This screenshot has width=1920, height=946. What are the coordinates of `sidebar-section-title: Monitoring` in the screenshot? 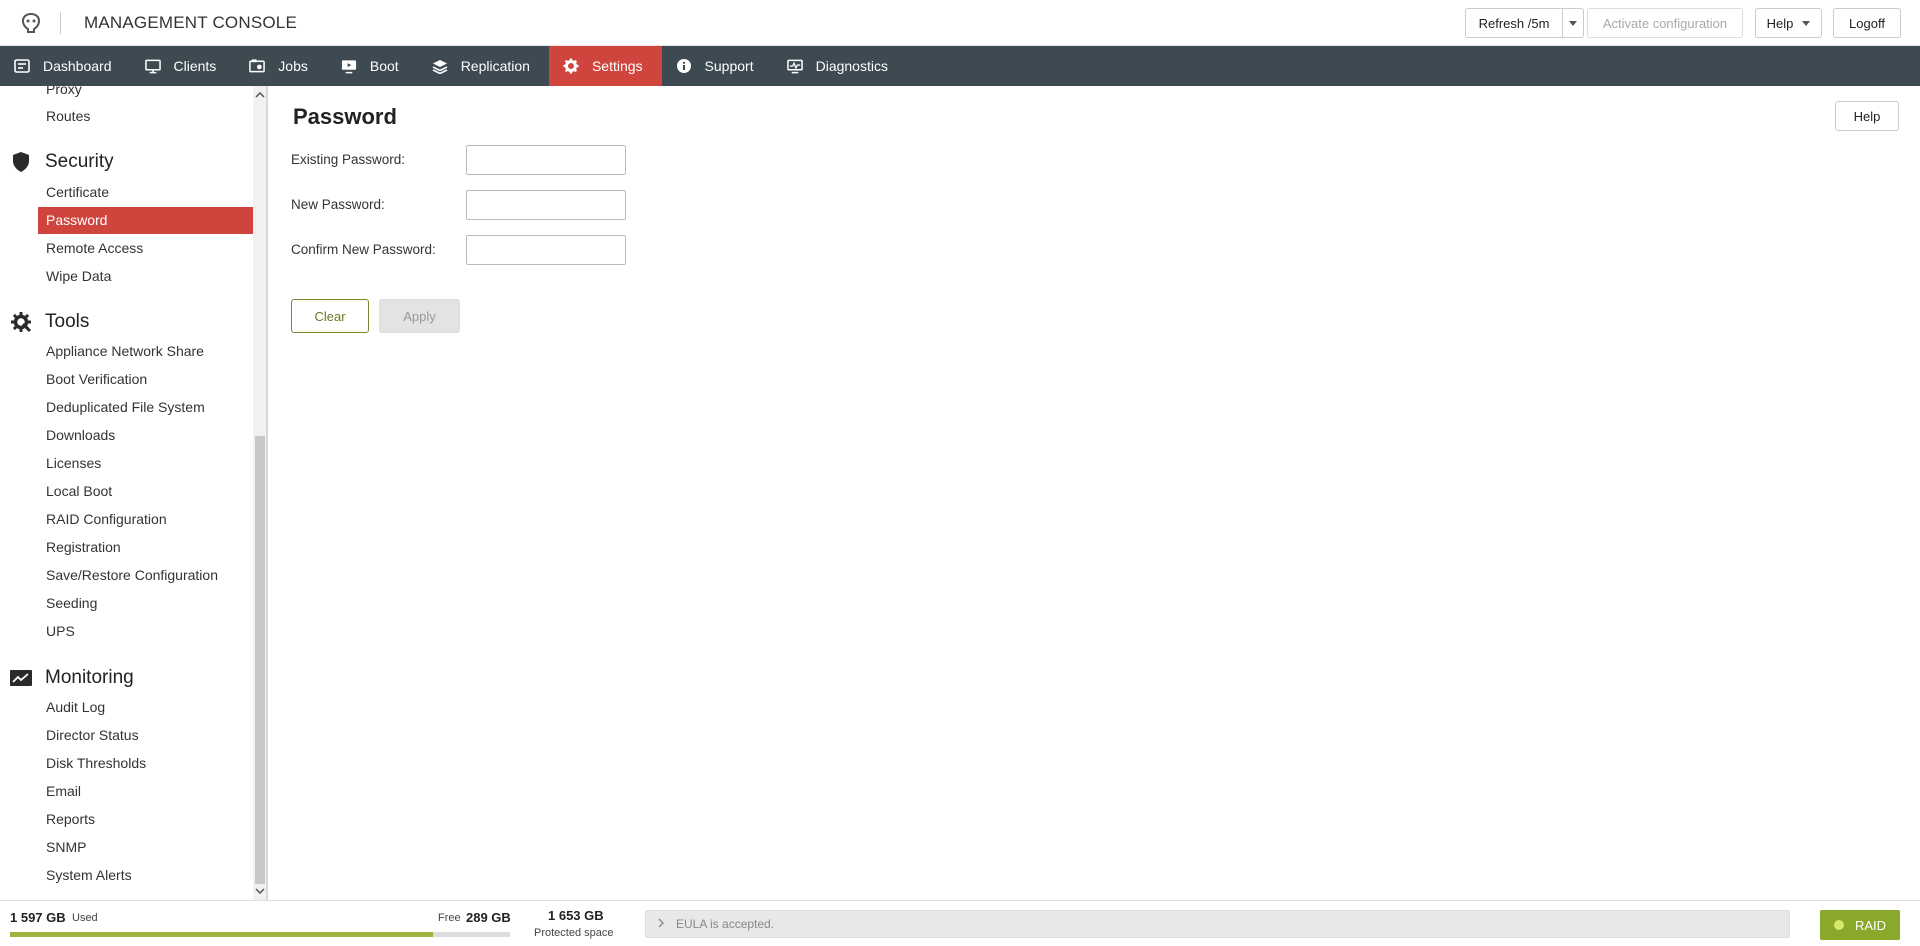 It's located at (89, 677).